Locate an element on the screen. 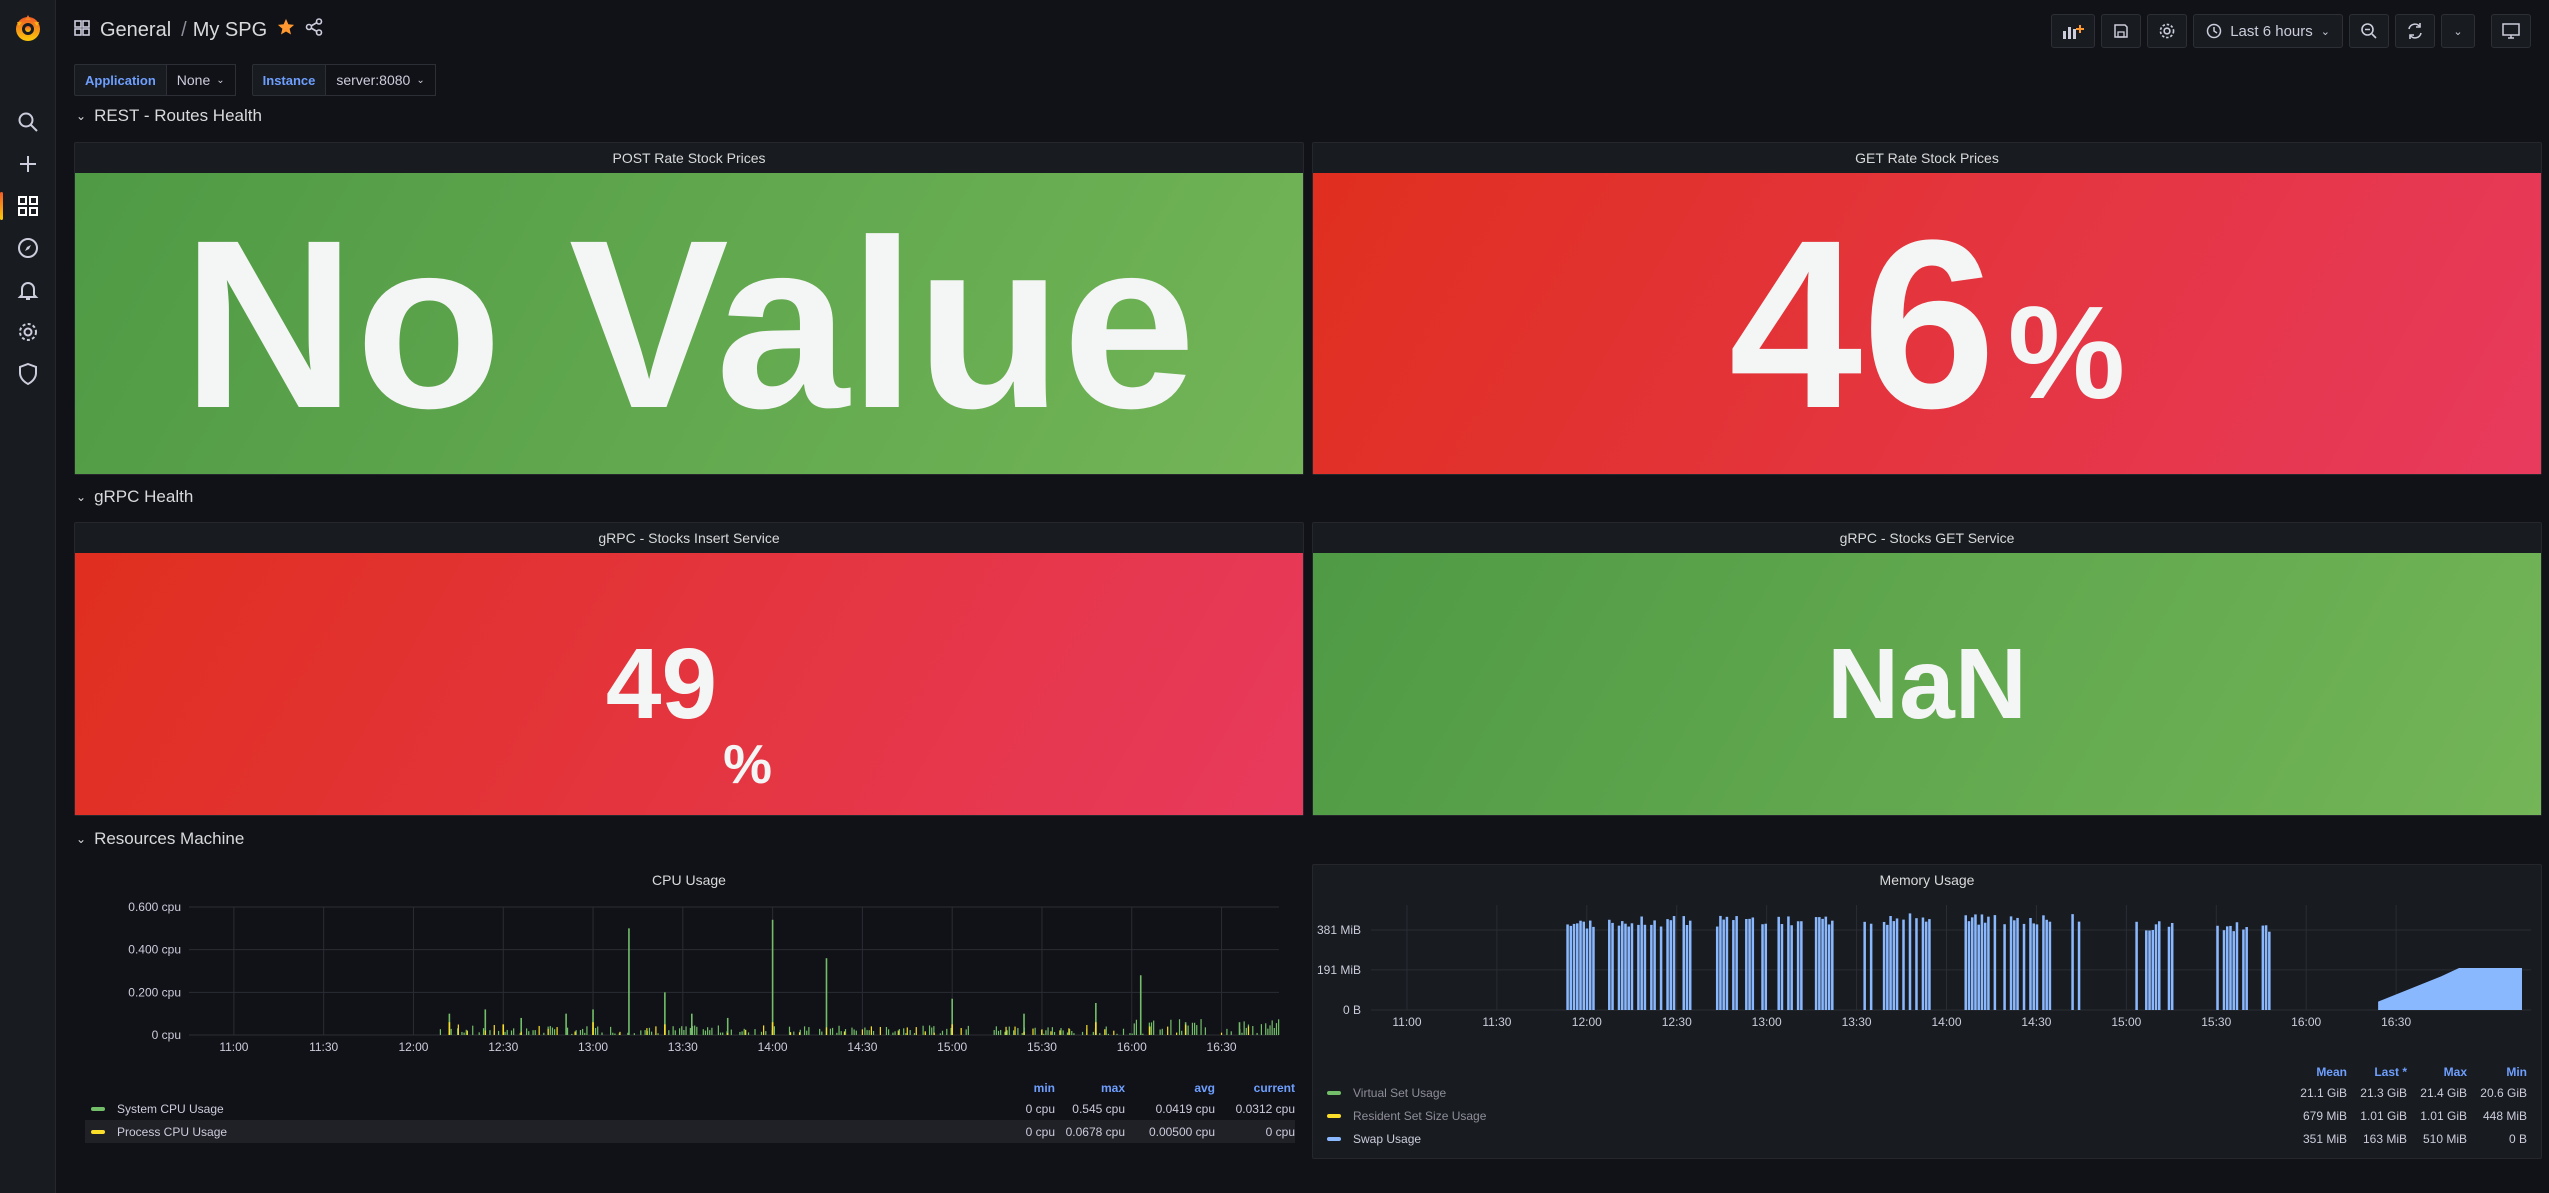 The height and width of the screenshot is (1193, 2549). legend-header-current: current is located at coordinates (1255, 1088).